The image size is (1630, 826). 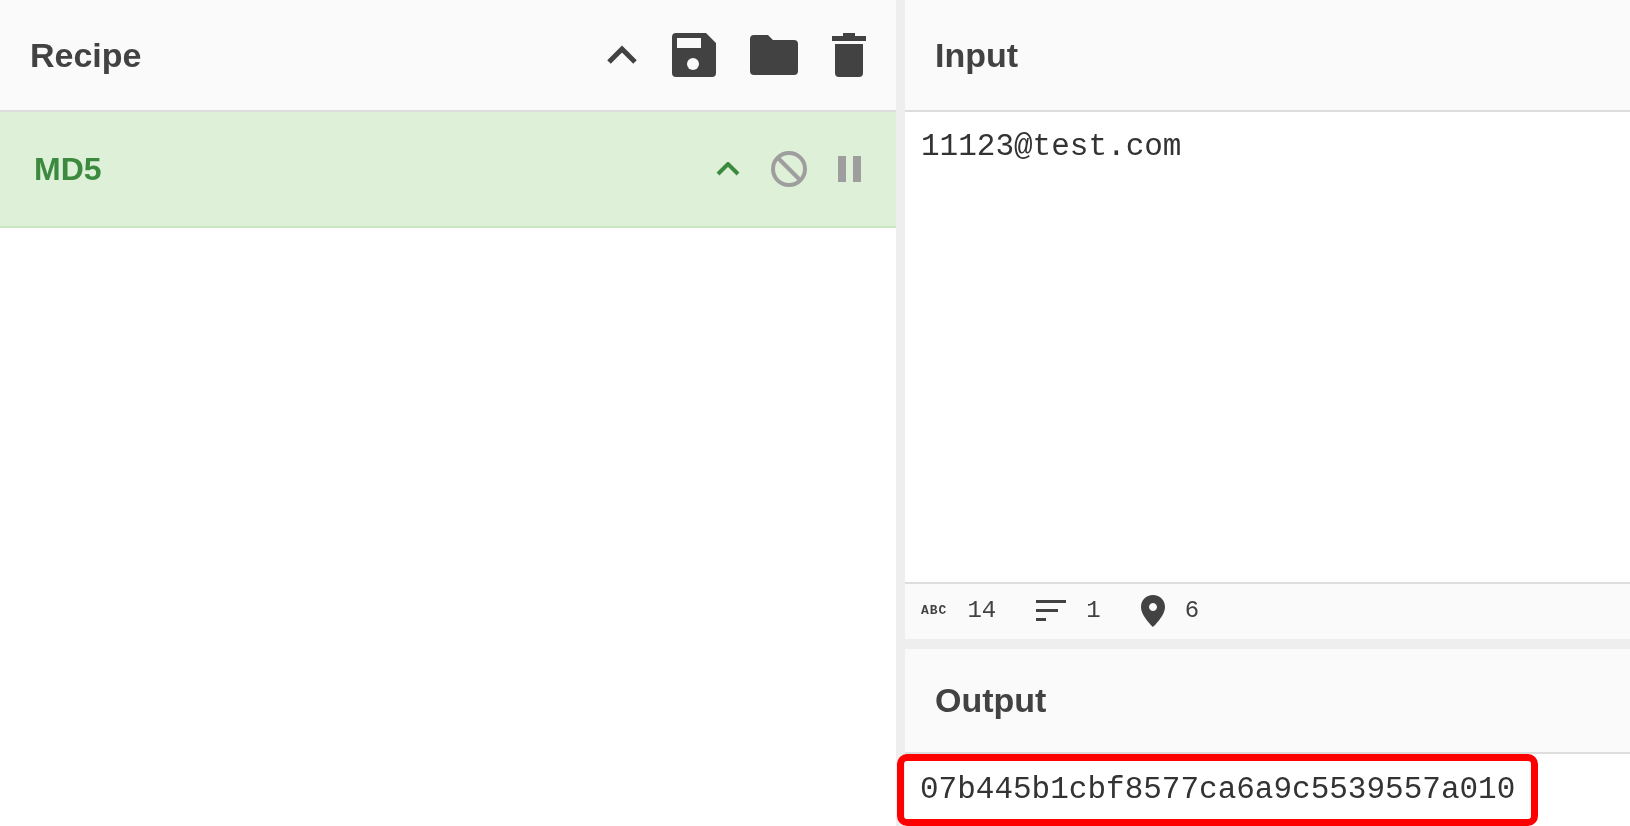 I want to click on operation-name: MD5, so click(x=68, y=169).